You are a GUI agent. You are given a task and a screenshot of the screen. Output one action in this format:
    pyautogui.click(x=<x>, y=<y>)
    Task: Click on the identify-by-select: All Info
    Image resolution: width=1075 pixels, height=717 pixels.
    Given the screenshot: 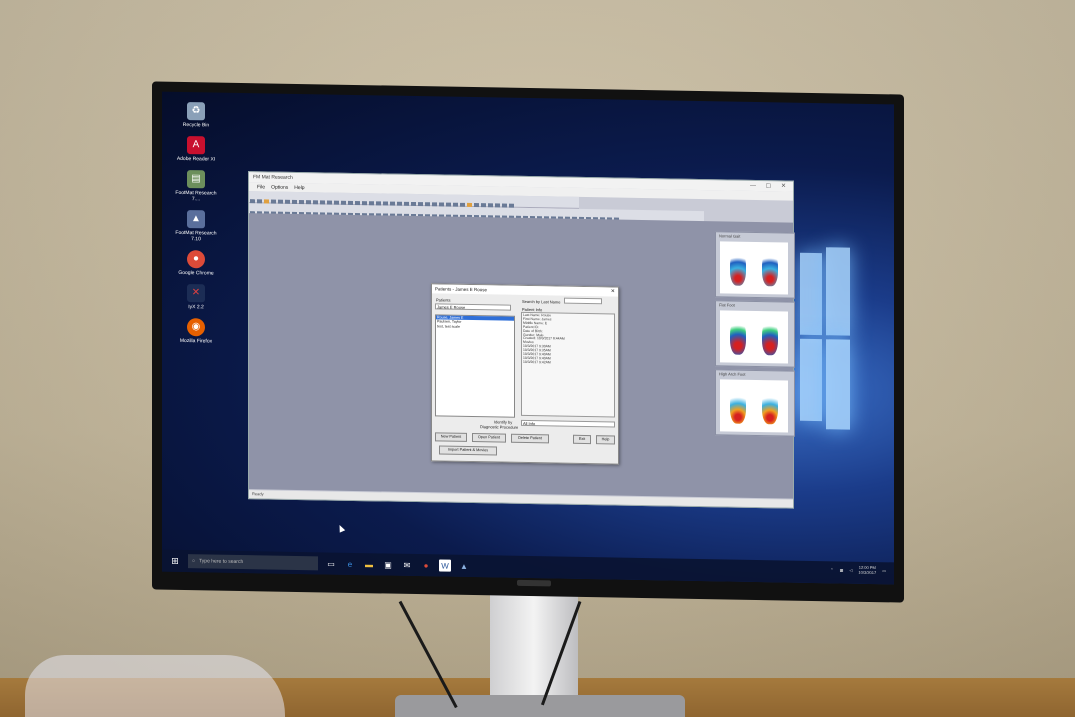 What is the action you would take?
    pyautogui.click(x=568, y=423)
    